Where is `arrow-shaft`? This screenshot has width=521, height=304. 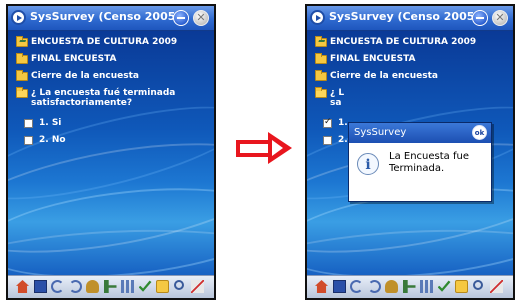
arrow-shaft is located at coordinates (254, 148).